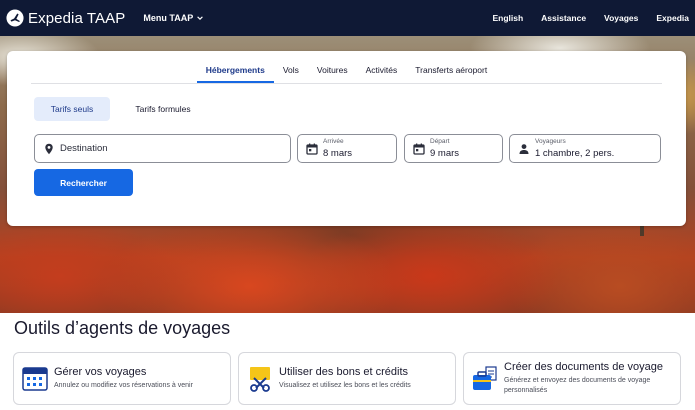  Describe the element at coordinates (162, 148) in the screenshot. I see `destination-field: Destination` at that location.